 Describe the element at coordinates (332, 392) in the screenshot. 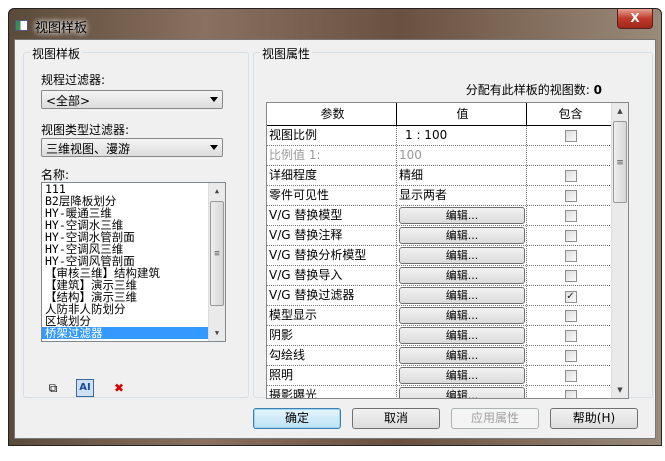

I see `parameter-name: 摄影曝光` at that location.